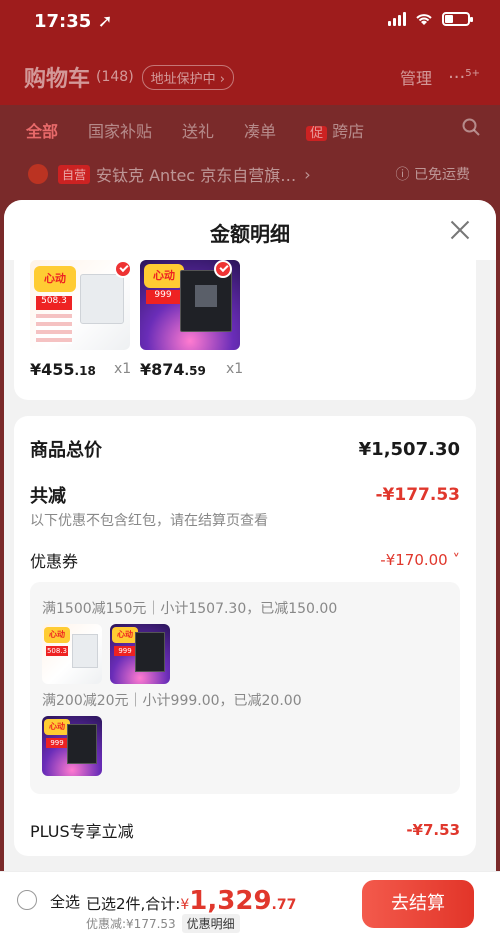 This screenshot has width=500, height=933. Describe the element at coordinates (54, 561) in the screenshot. I see `coupon-label: 优惠券` at that location.